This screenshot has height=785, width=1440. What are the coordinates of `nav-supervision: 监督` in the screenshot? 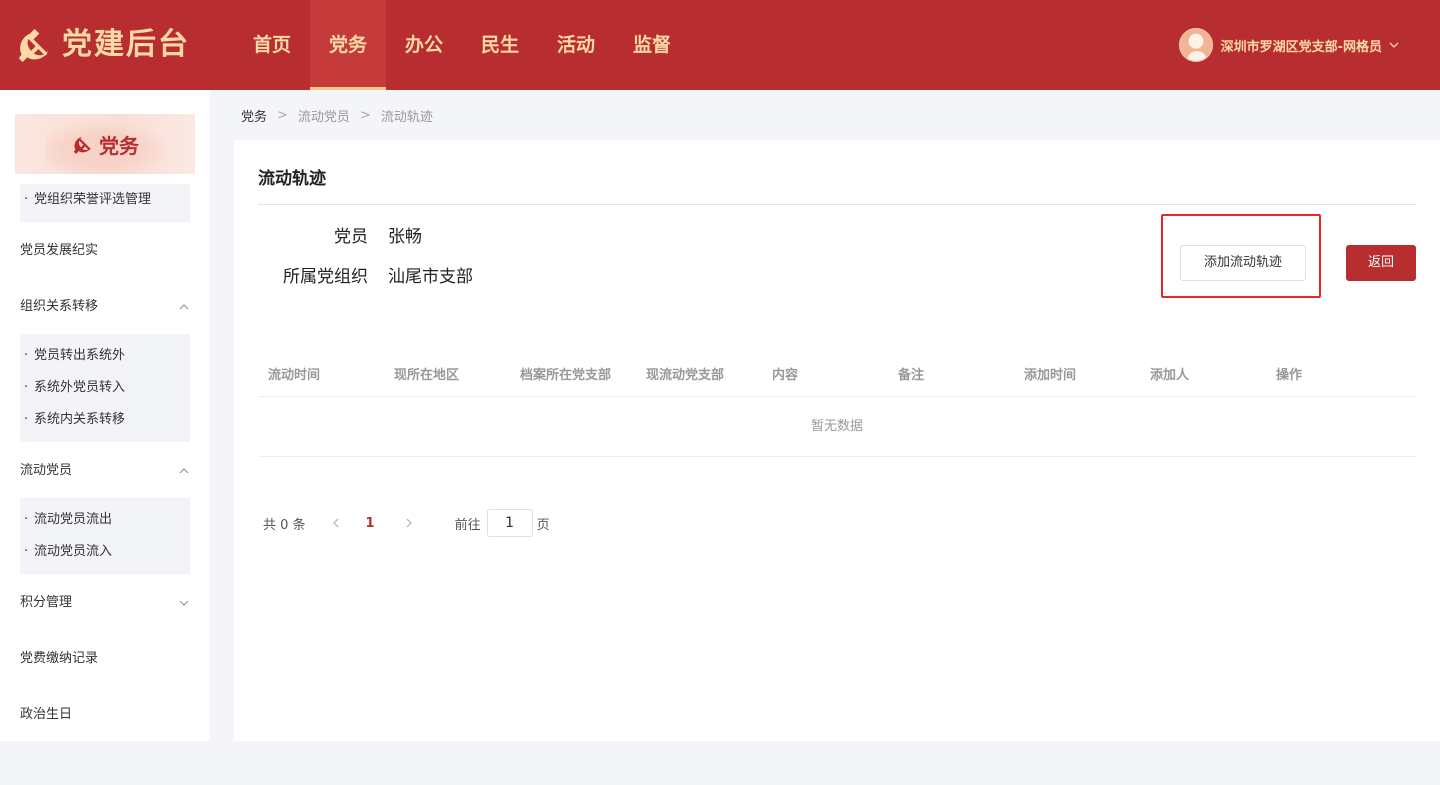 It's located at (652, 45).